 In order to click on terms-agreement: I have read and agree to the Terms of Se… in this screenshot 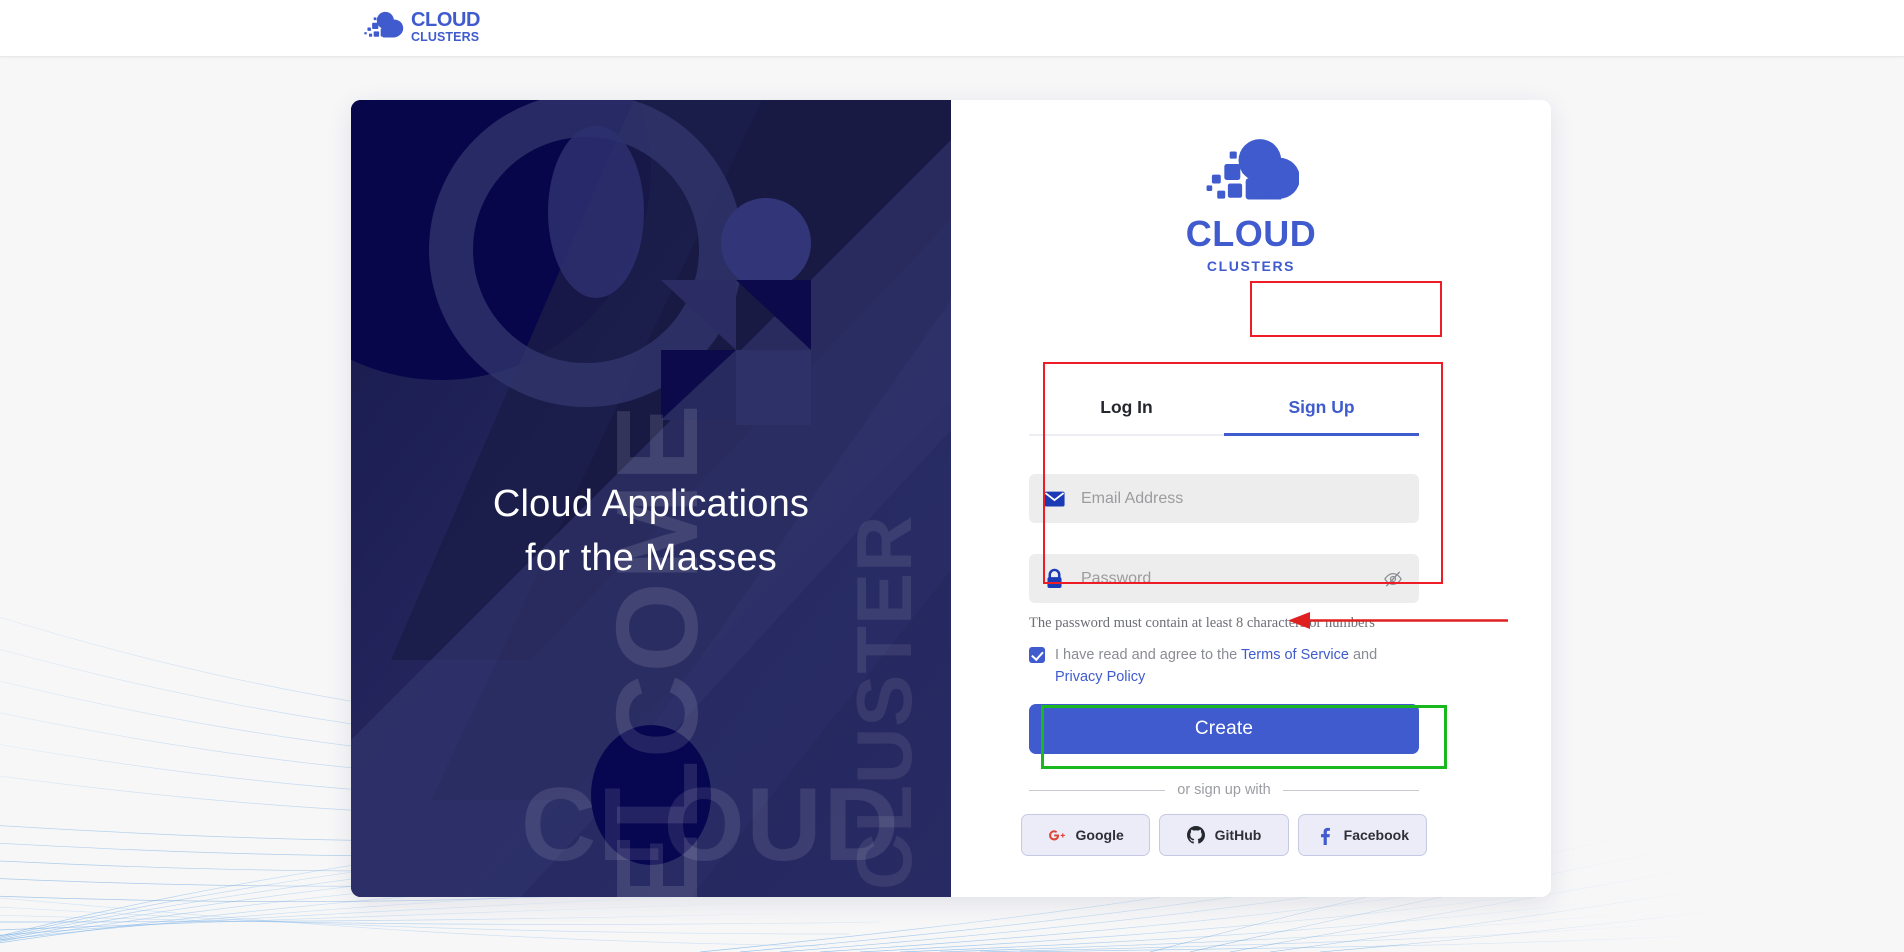, I will do `click(1204, 666)`.